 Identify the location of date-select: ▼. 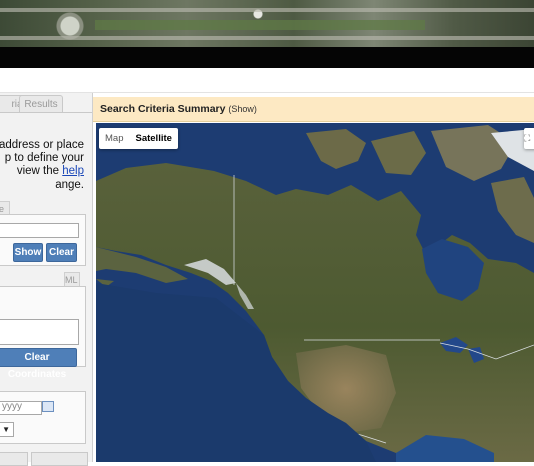
(7, 429).